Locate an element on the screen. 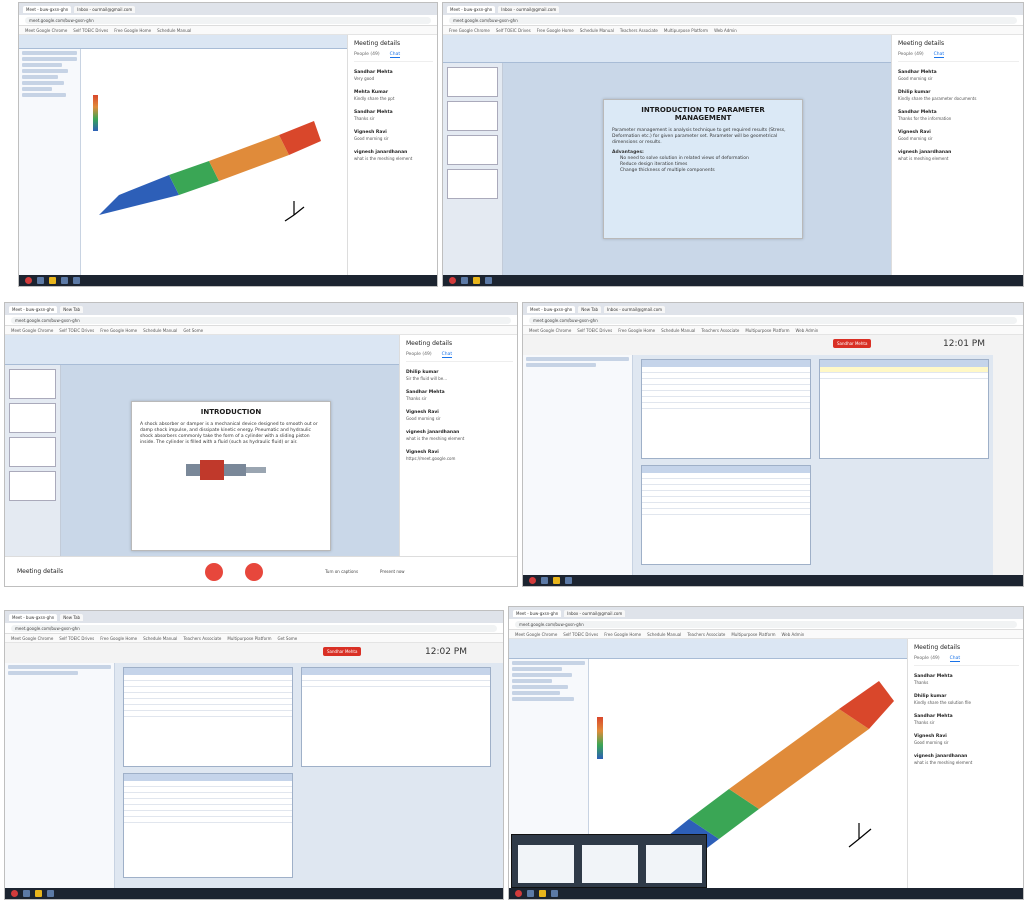  mic-off-button is located at coordinates (214, 571).